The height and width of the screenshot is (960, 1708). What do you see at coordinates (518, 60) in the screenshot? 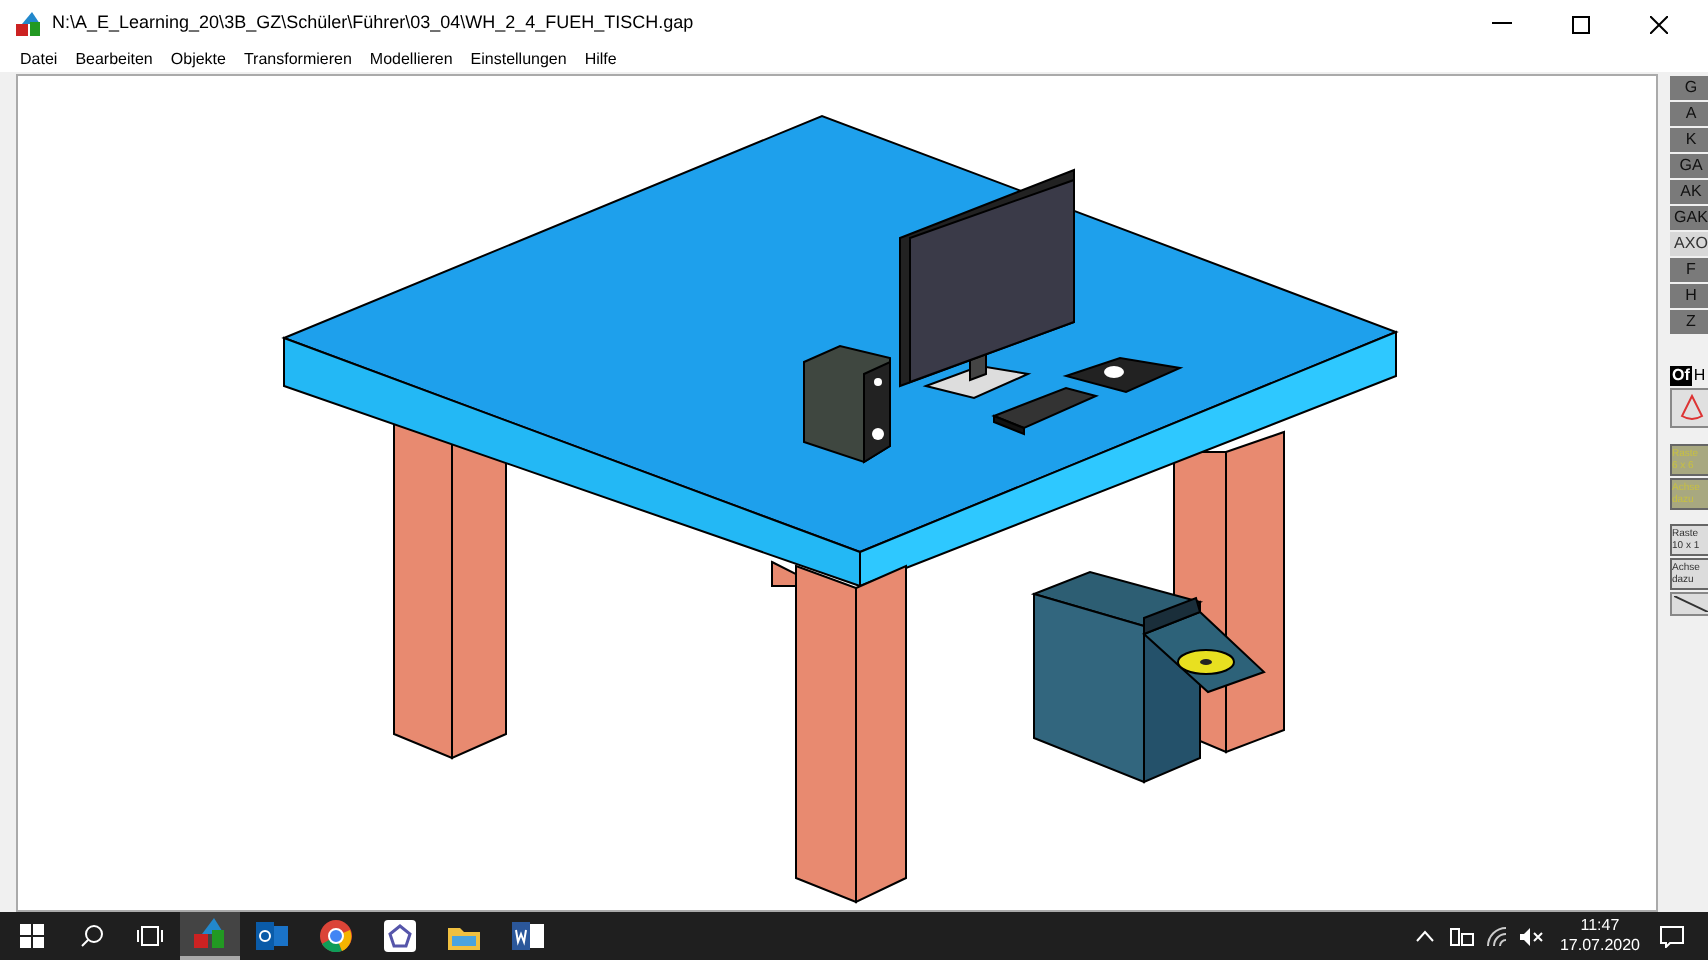
I see `menu-item: Einstellungen` at bounding box center [518, 60].